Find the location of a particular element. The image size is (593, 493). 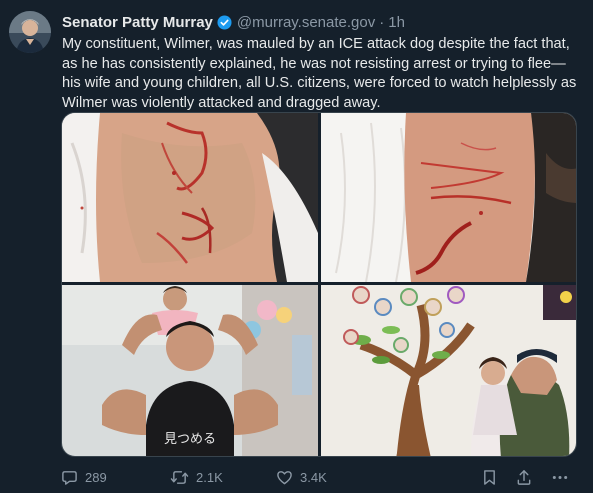

repost-count: 2.1K is located at coordinates (209, 477).